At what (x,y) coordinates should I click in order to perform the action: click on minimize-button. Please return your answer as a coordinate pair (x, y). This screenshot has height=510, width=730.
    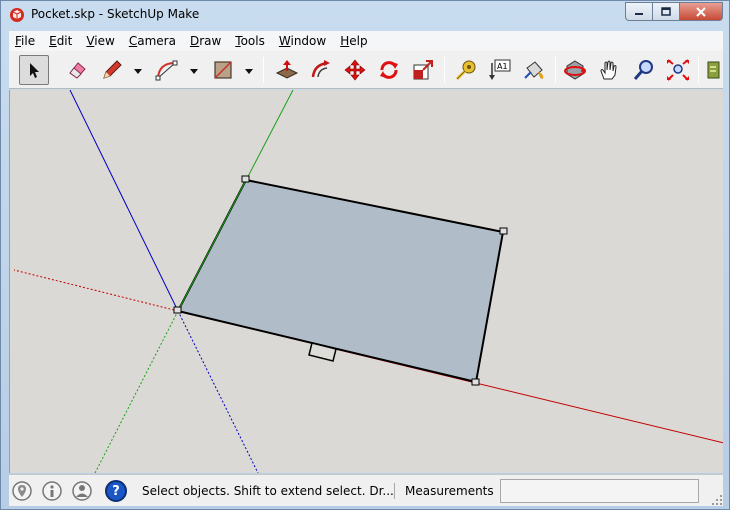
    Looking at the image, I should click on (638, 11).